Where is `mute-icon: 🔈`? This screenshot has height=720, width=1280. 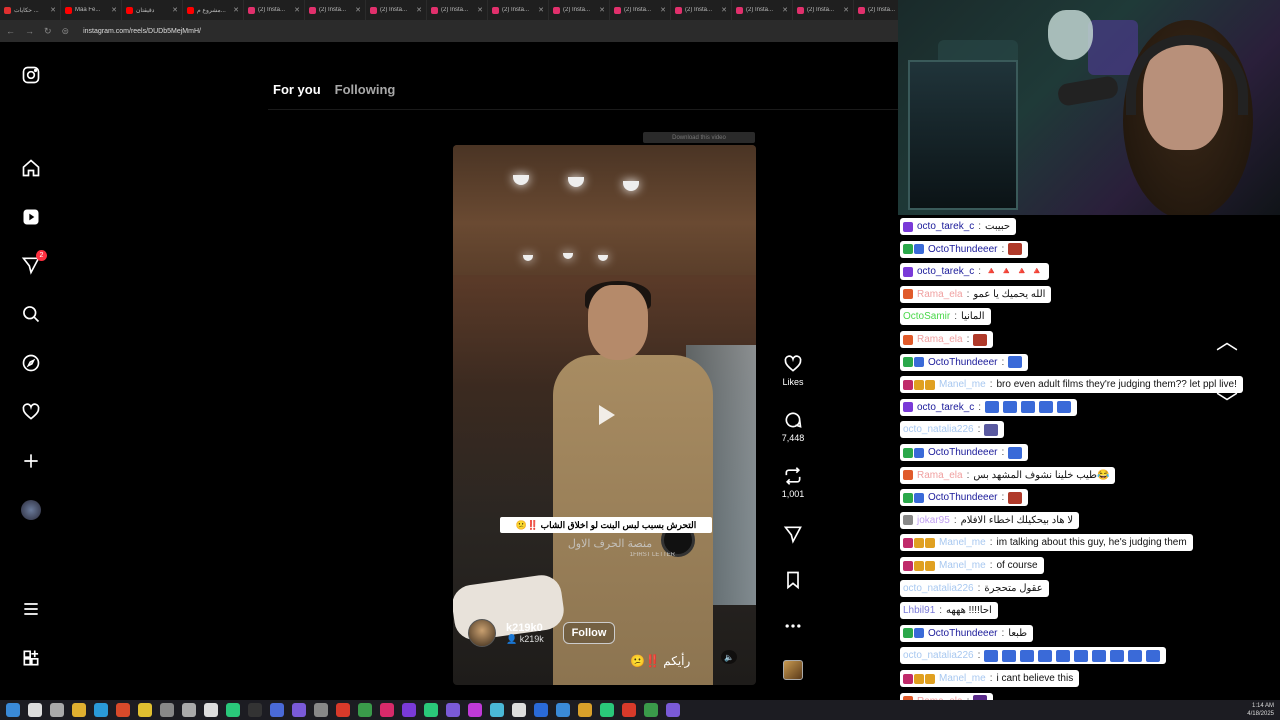 mute-icon: 🔈 is located at coordinates (729, 657).